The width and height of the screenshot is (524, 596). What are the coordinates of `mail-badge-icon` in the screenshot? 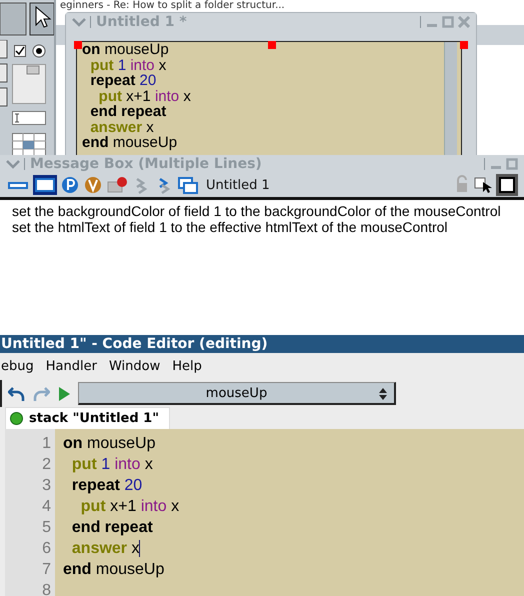 It's located at (117, 185).